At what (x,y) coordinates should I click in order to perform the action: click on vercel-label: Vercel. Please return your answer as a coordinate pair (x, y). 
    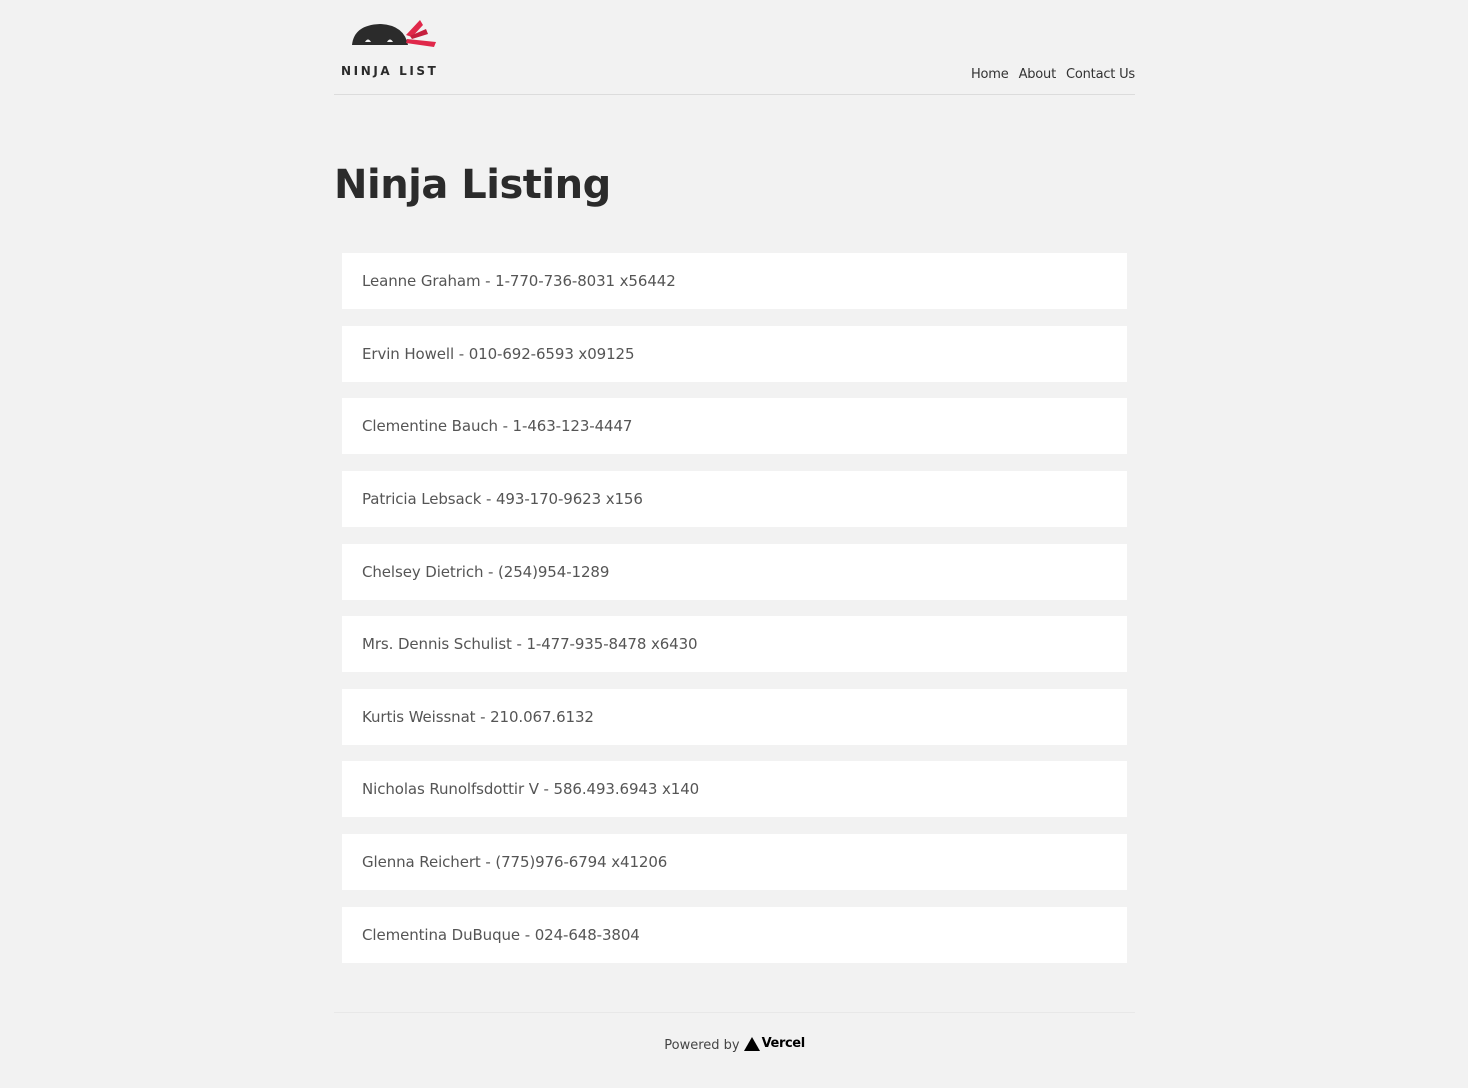
    Looking at the image, I should click on (783, 1043).